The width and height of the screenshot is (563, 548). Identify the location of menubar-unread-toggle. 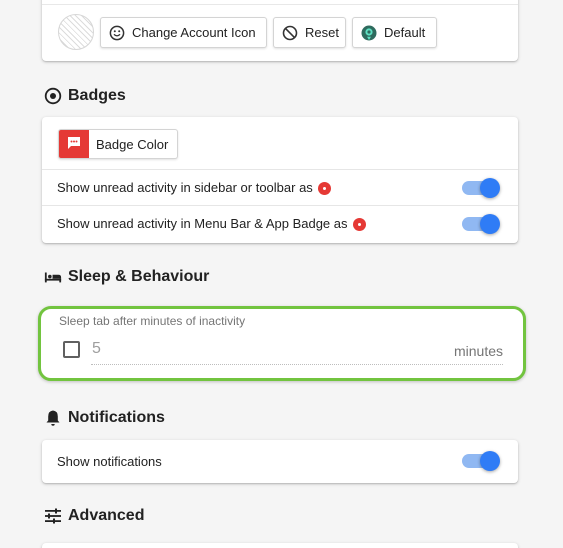
(481, 224).